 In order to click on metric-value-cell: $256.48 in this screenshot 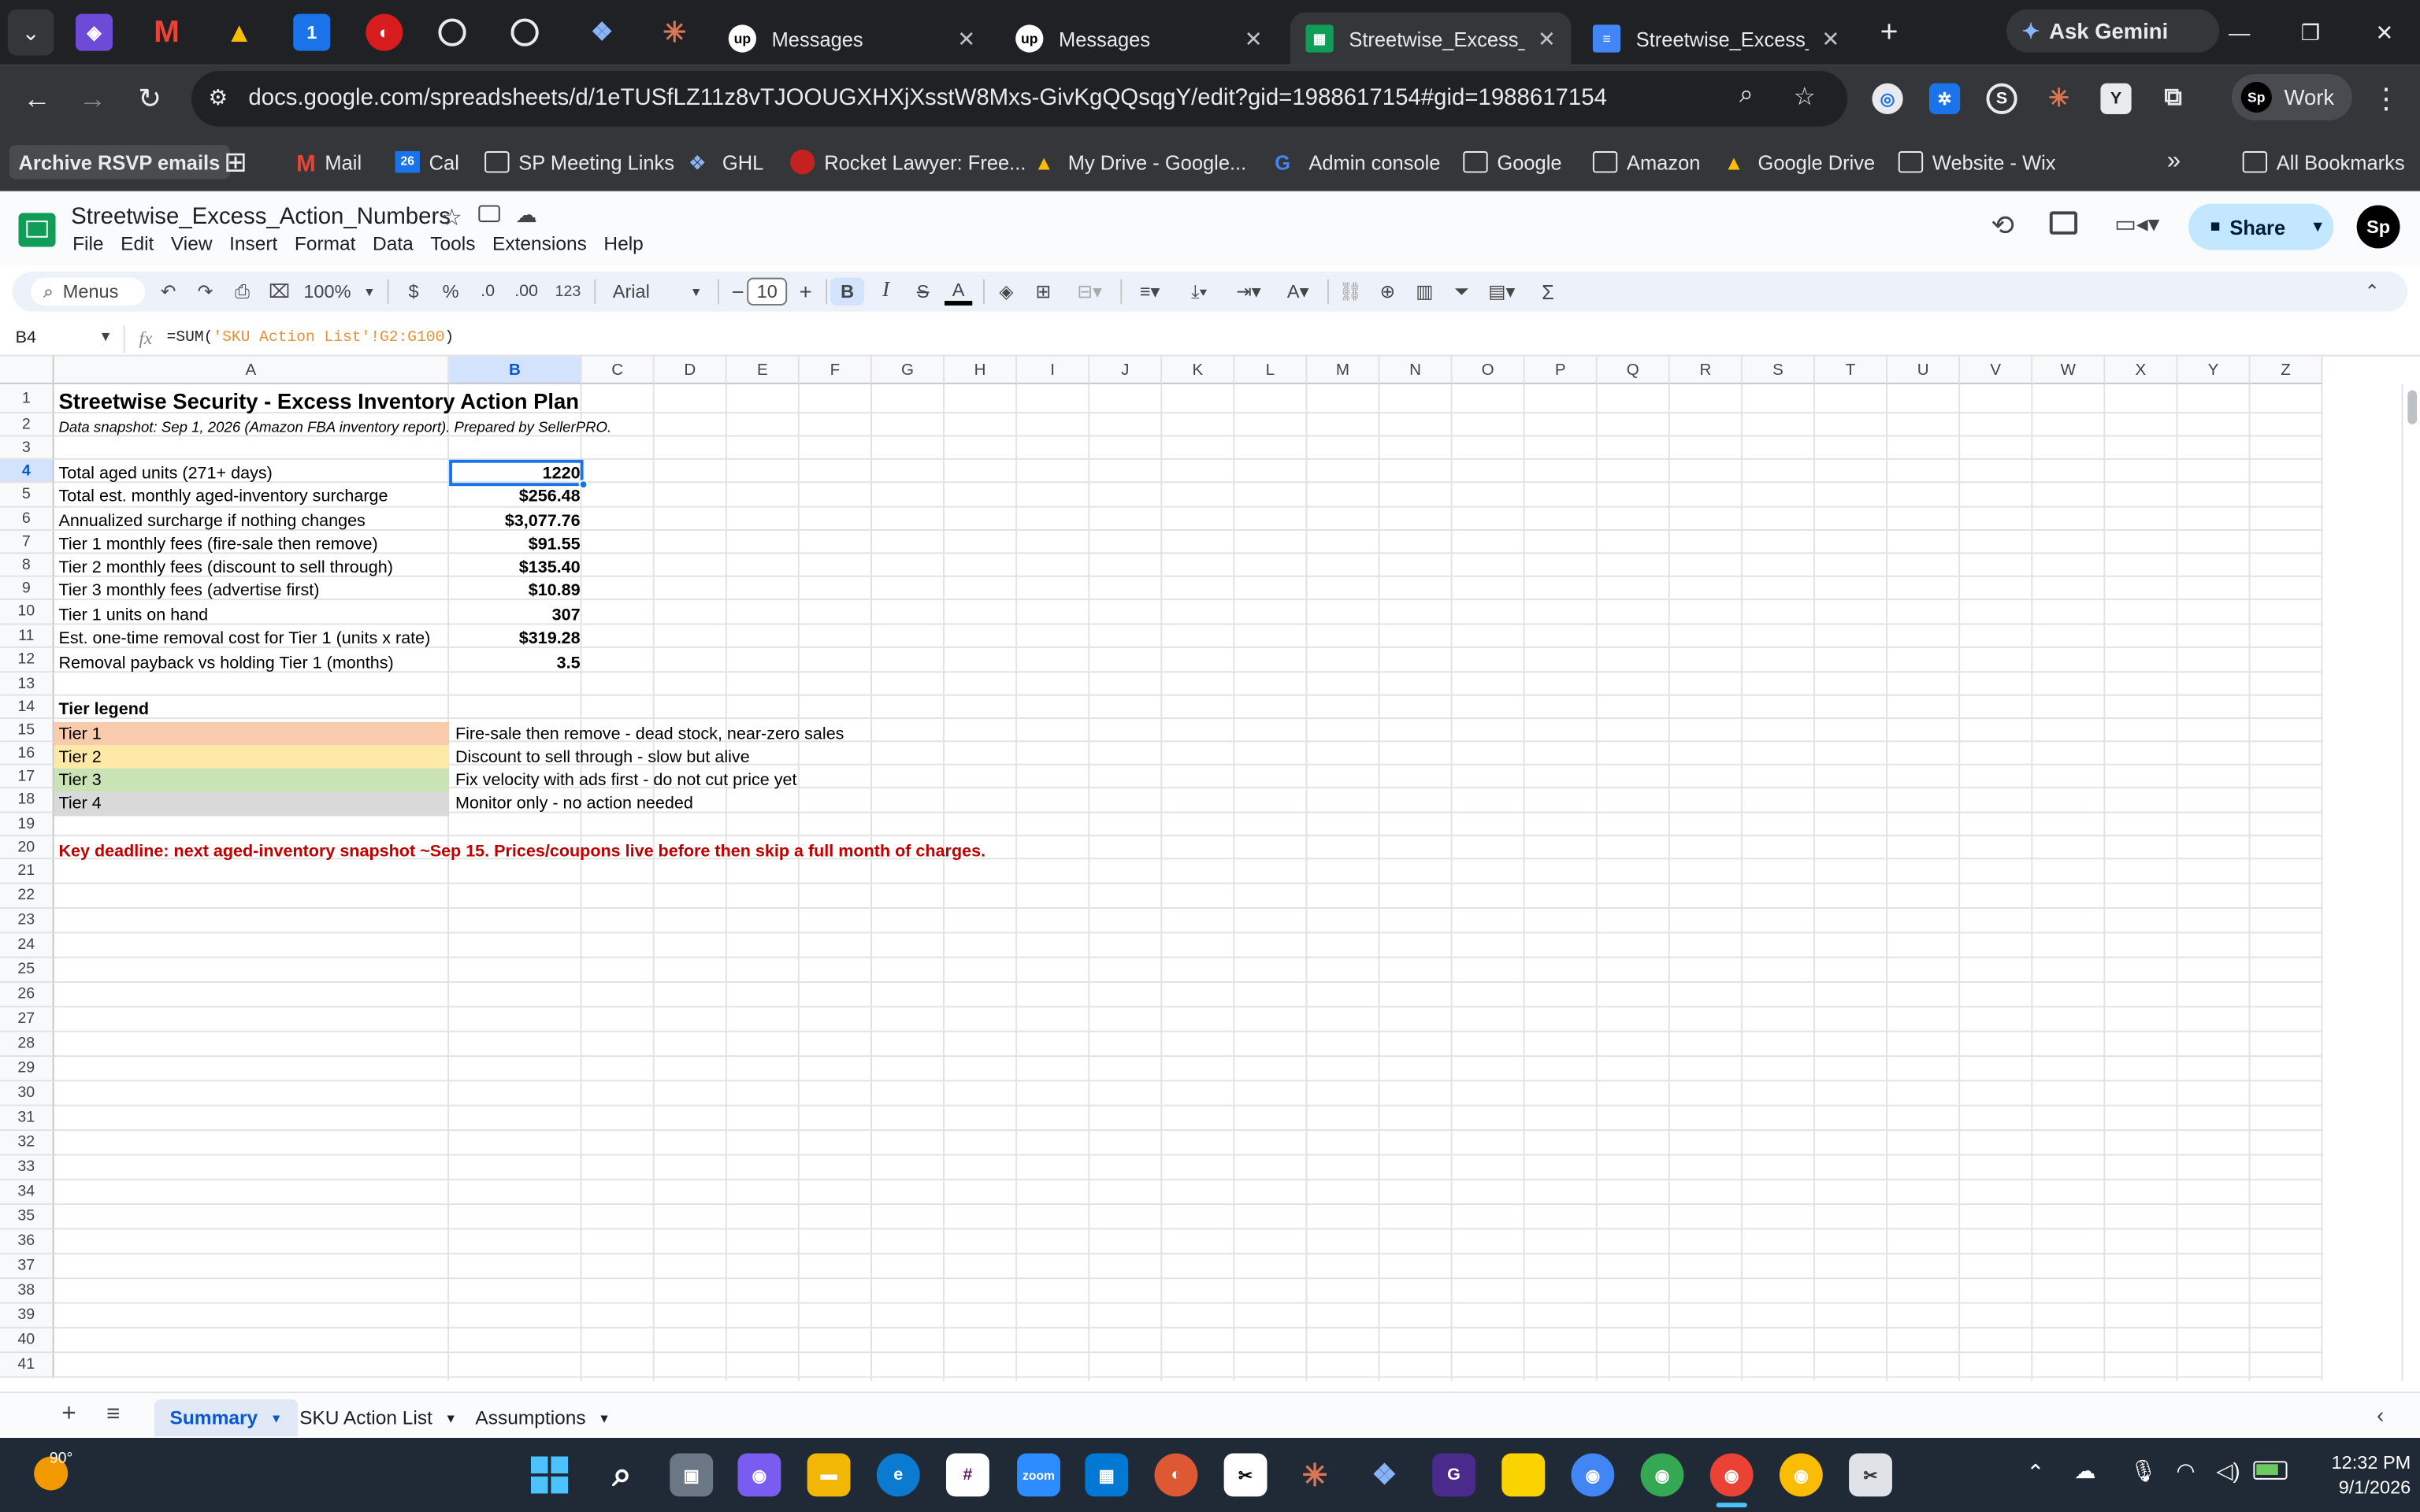, I will do `click(516, 496)`.